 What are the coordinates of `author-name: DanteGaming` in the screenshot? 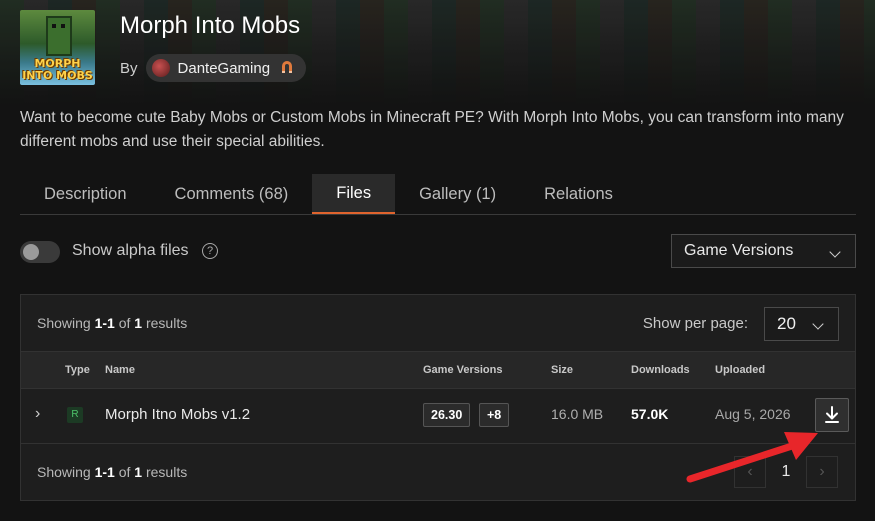 It's located at (224, 68).